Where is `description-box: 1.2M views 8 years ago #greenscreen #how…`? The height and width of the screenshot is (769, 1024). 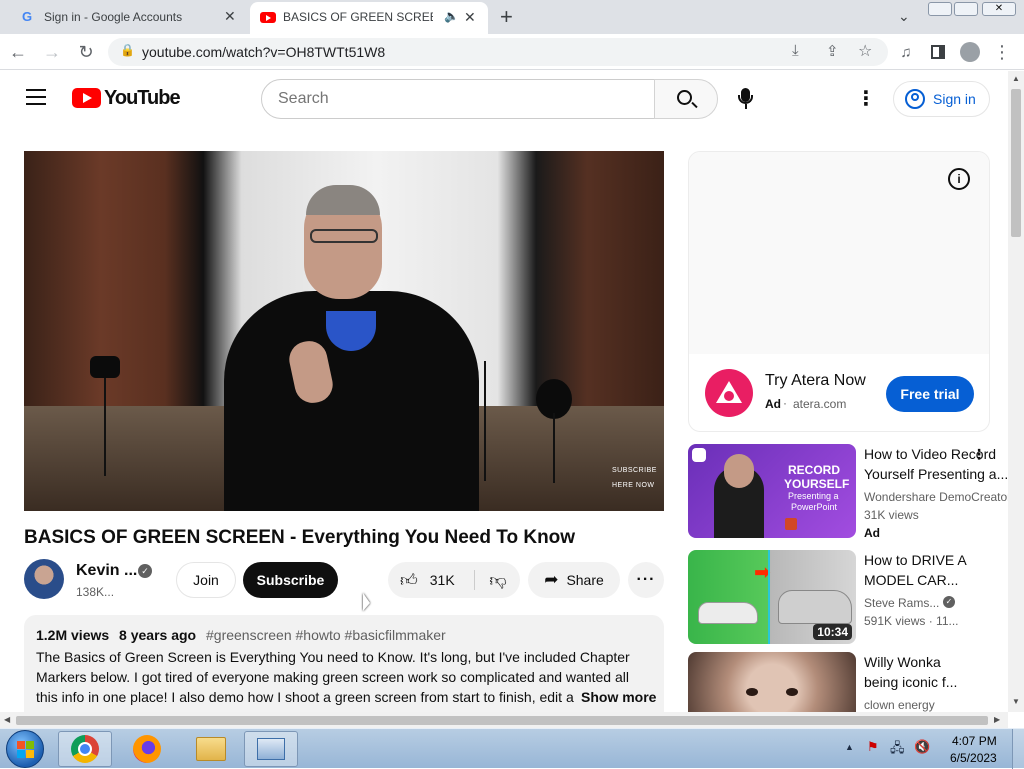
description-box: 1.2M views 8 years ago #greenscreen #how… is located at coordinates (344, 663).